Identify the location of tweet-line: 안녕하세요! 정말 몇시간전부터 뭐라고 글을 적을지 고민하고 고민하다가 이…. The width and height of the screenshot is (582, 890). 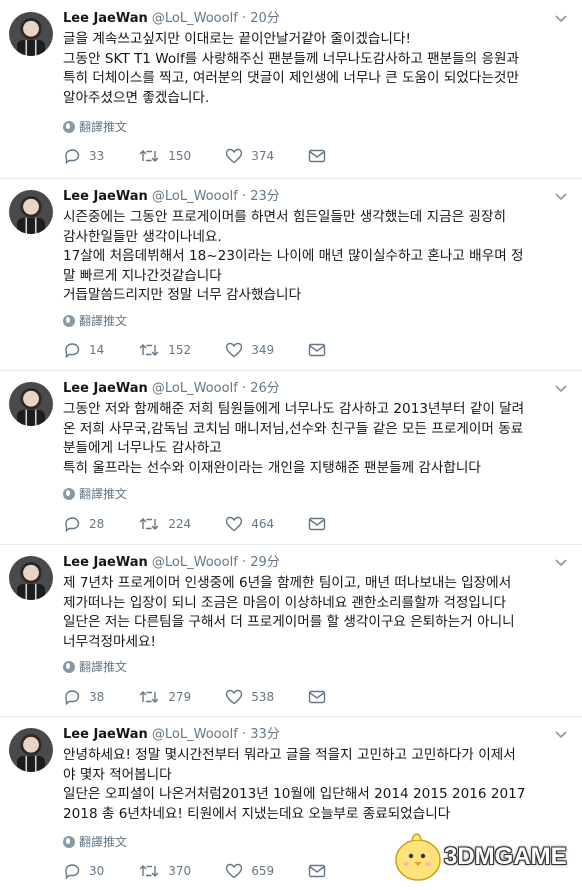
(289, 755).